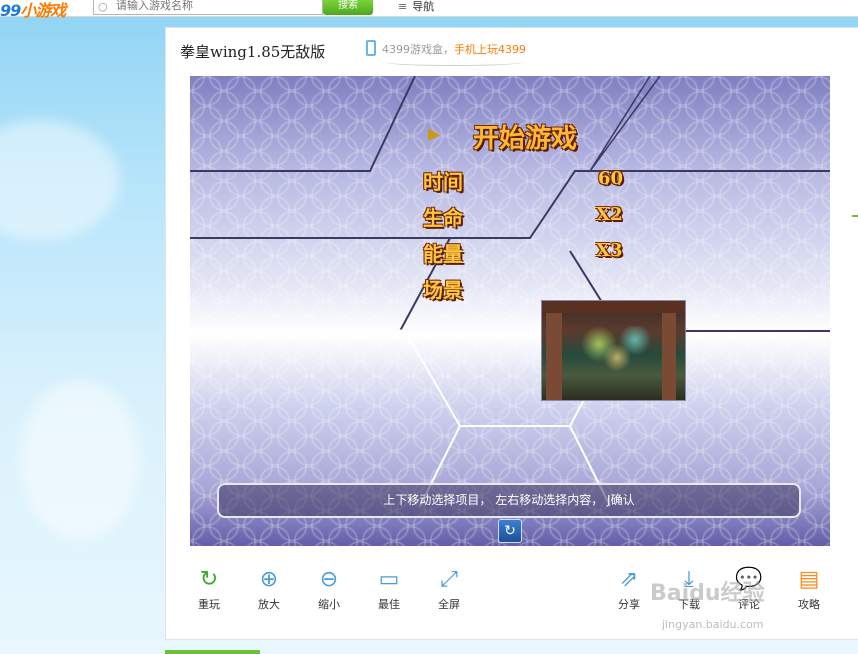 The height and width of the screenshot is (654, 858). I want to click on fullscreen-button: ⤢ 全屏, so click(449, 589).